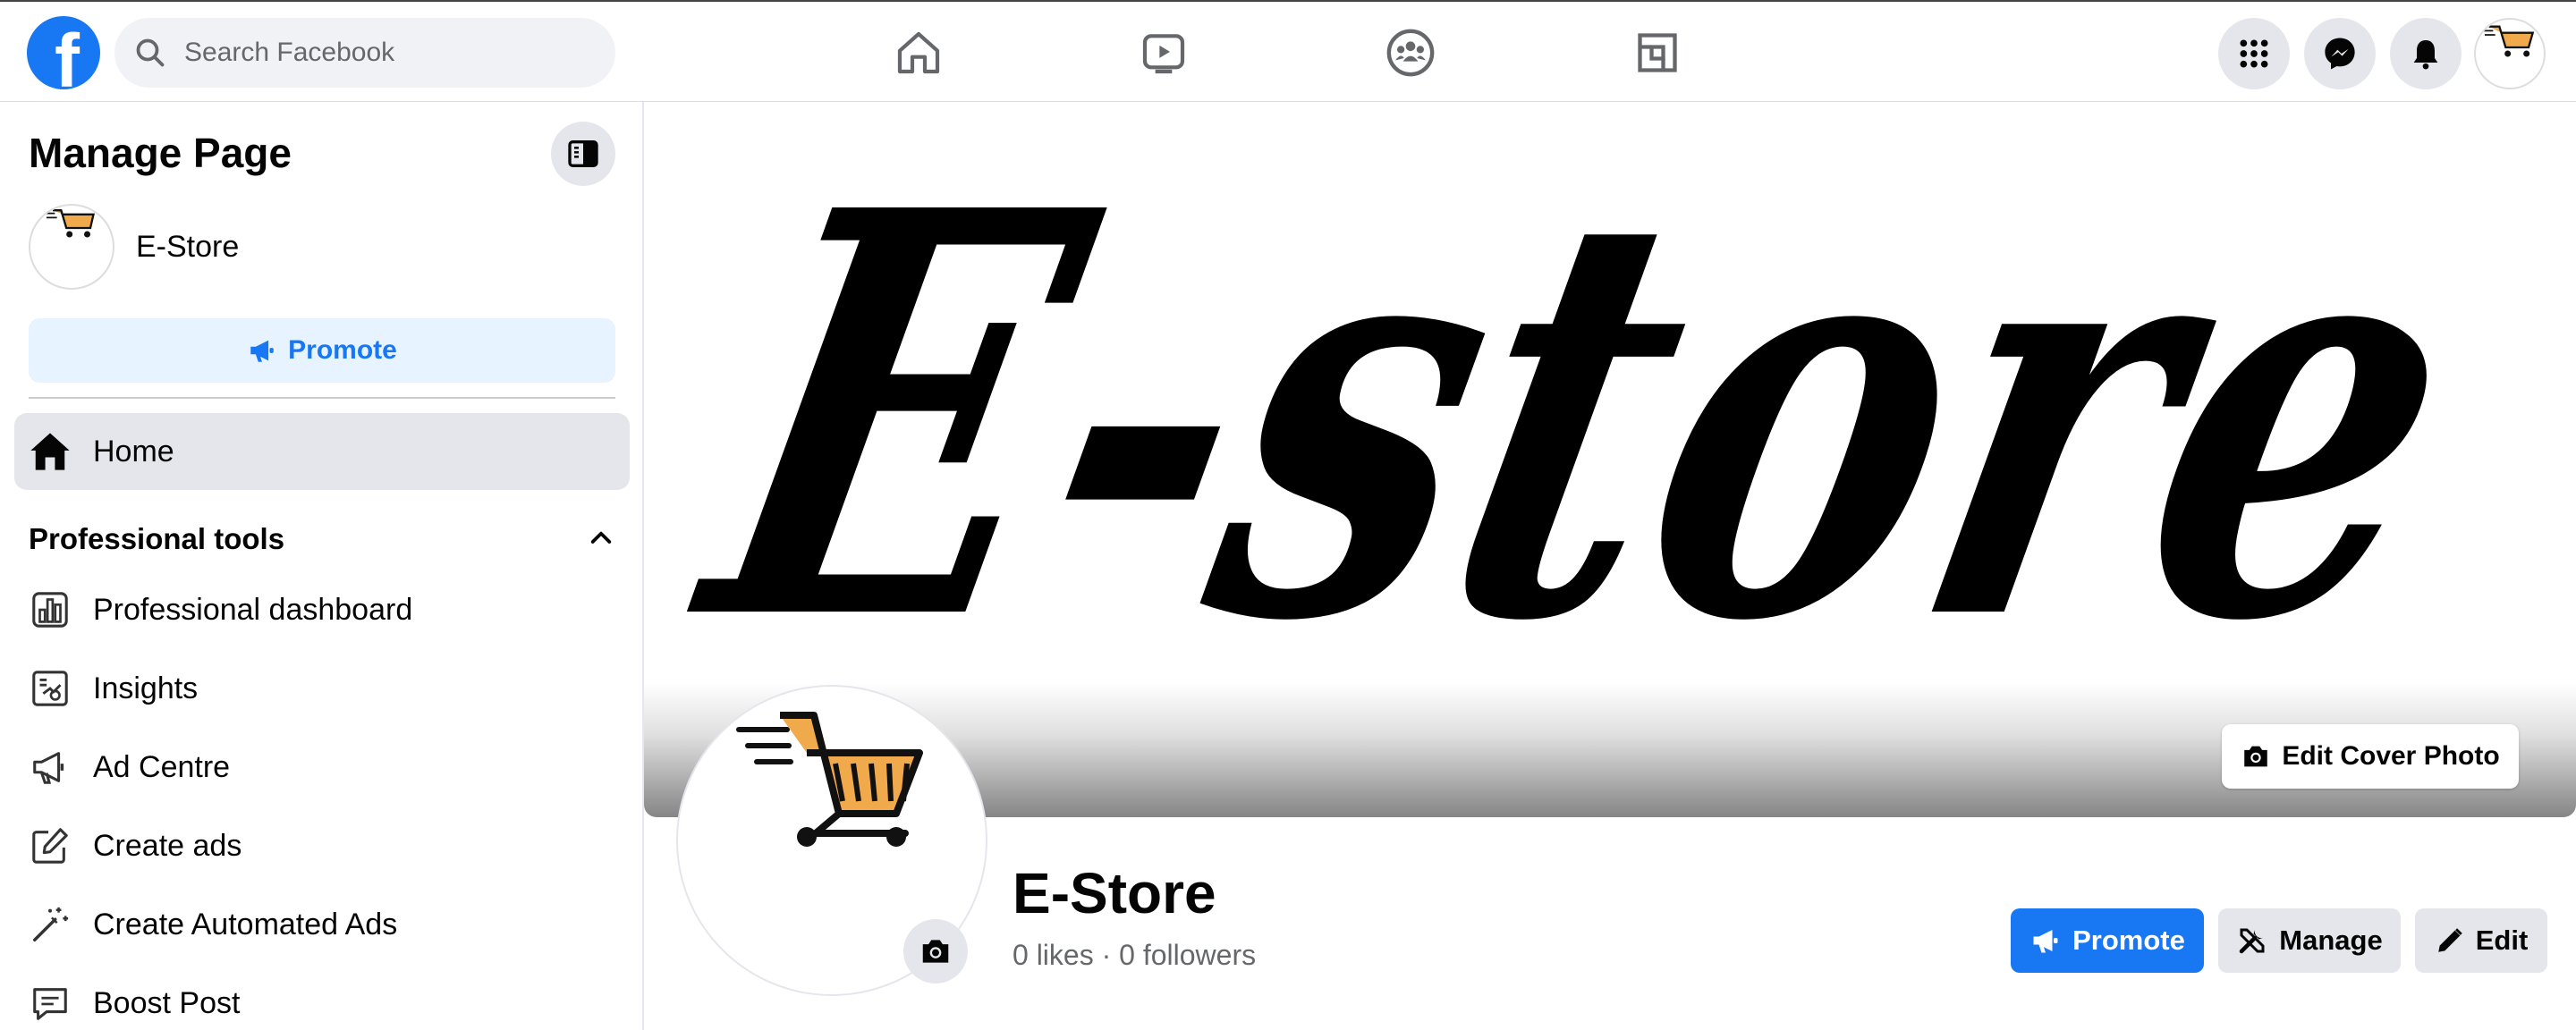  I want to click on sidebar-item-label: Home, so click(133, 451).